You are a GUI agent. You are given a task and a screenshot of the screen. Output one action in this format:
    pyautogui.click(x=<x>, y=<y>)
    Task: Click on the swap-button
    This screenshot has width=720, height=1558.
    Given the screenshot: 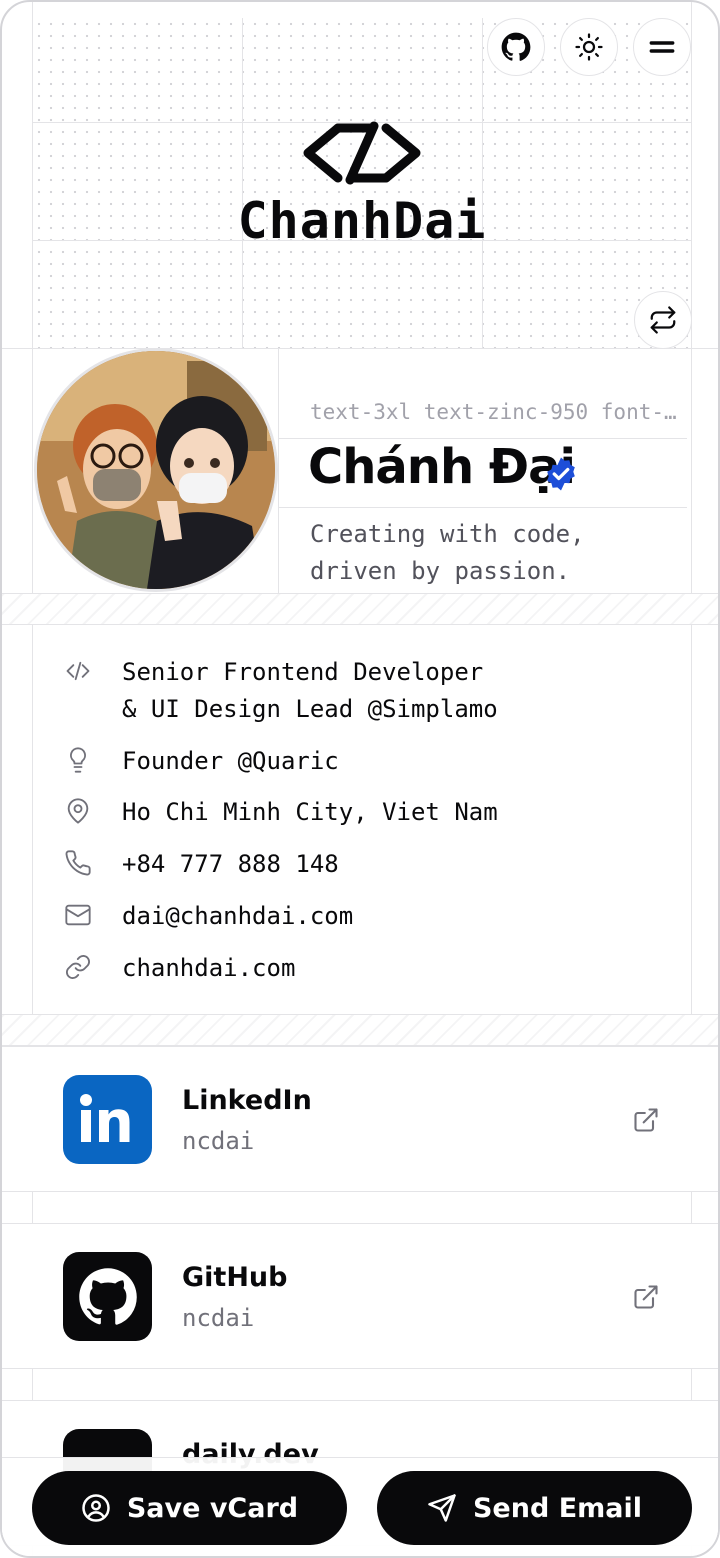 What is the action you would take?
    pyautogui.click(x=663, y=320)
    